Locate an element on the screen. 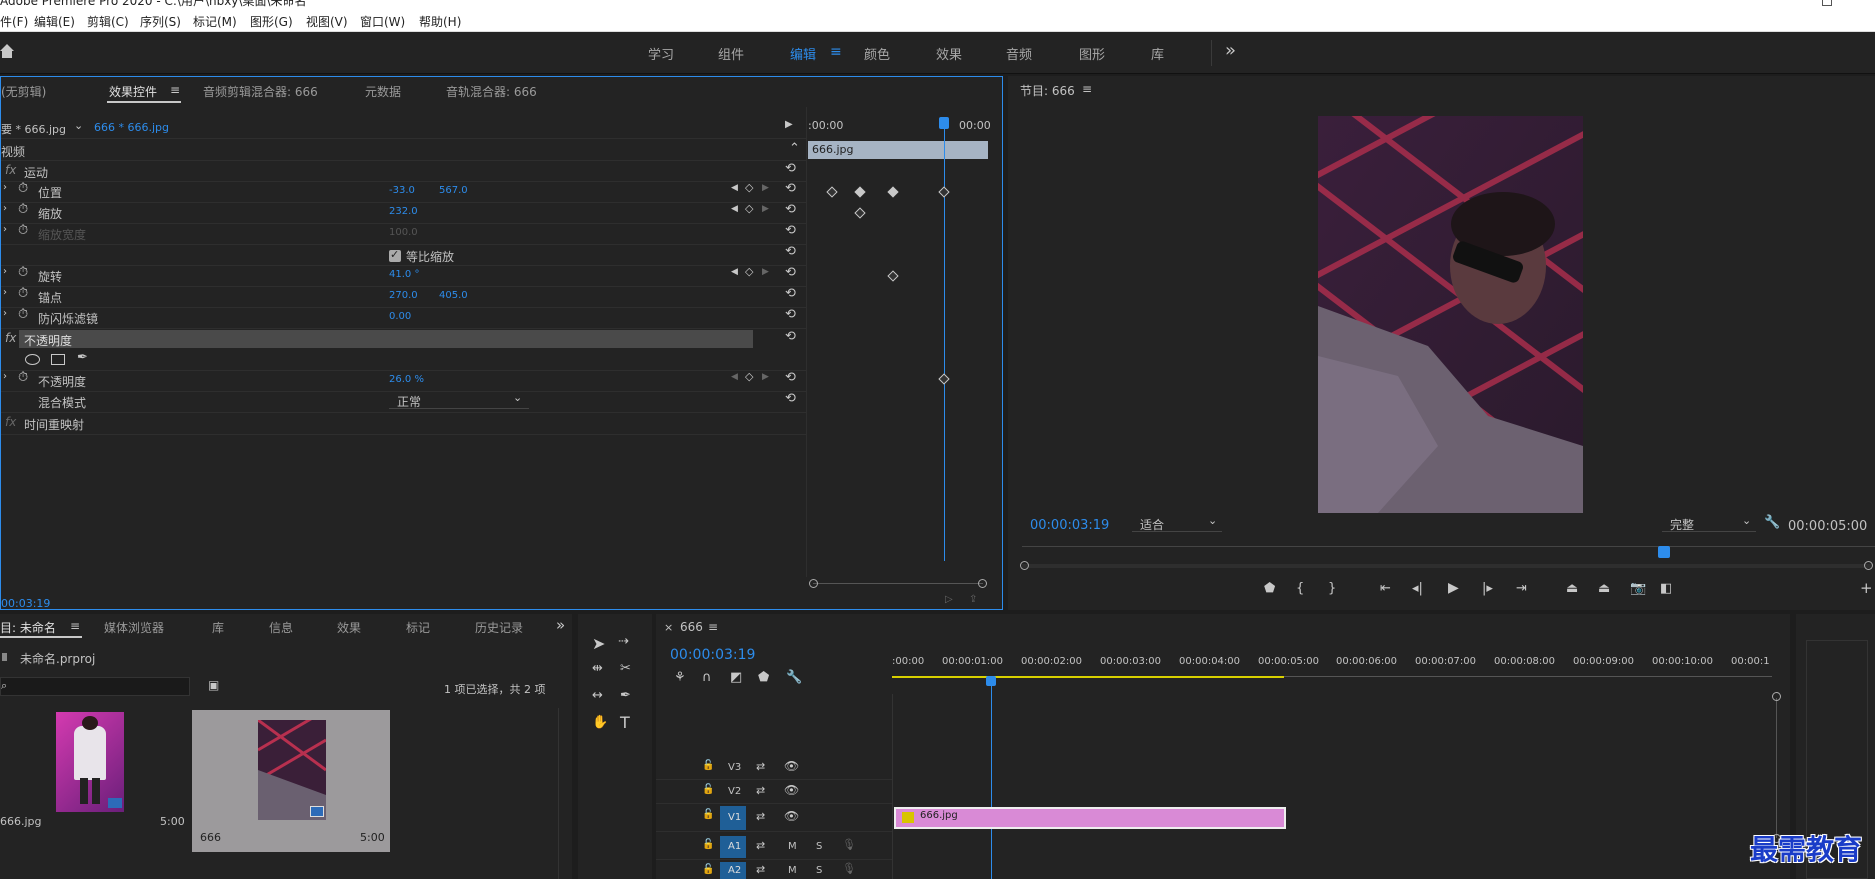 This screenshot has width=1875, height=879. step-forward-icon: |▸ is located at coordinates (1487, 588).